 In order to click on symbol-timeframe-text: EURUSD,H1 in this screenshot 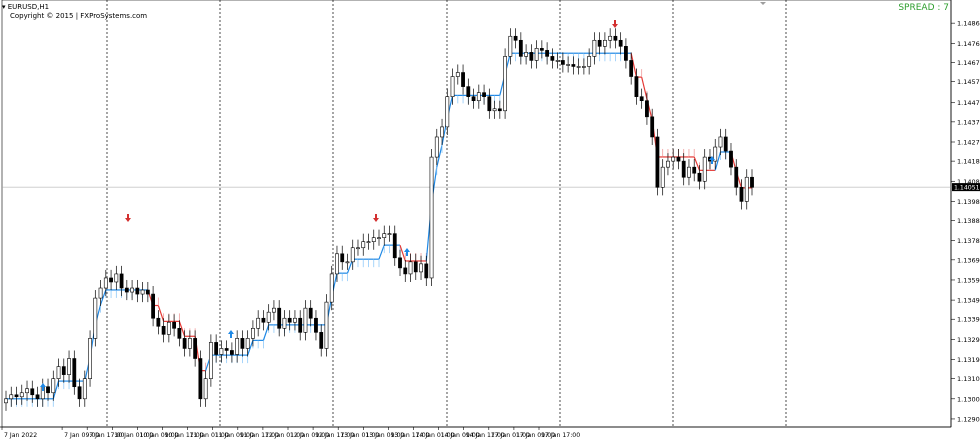, I will do `click(28, 7)`.